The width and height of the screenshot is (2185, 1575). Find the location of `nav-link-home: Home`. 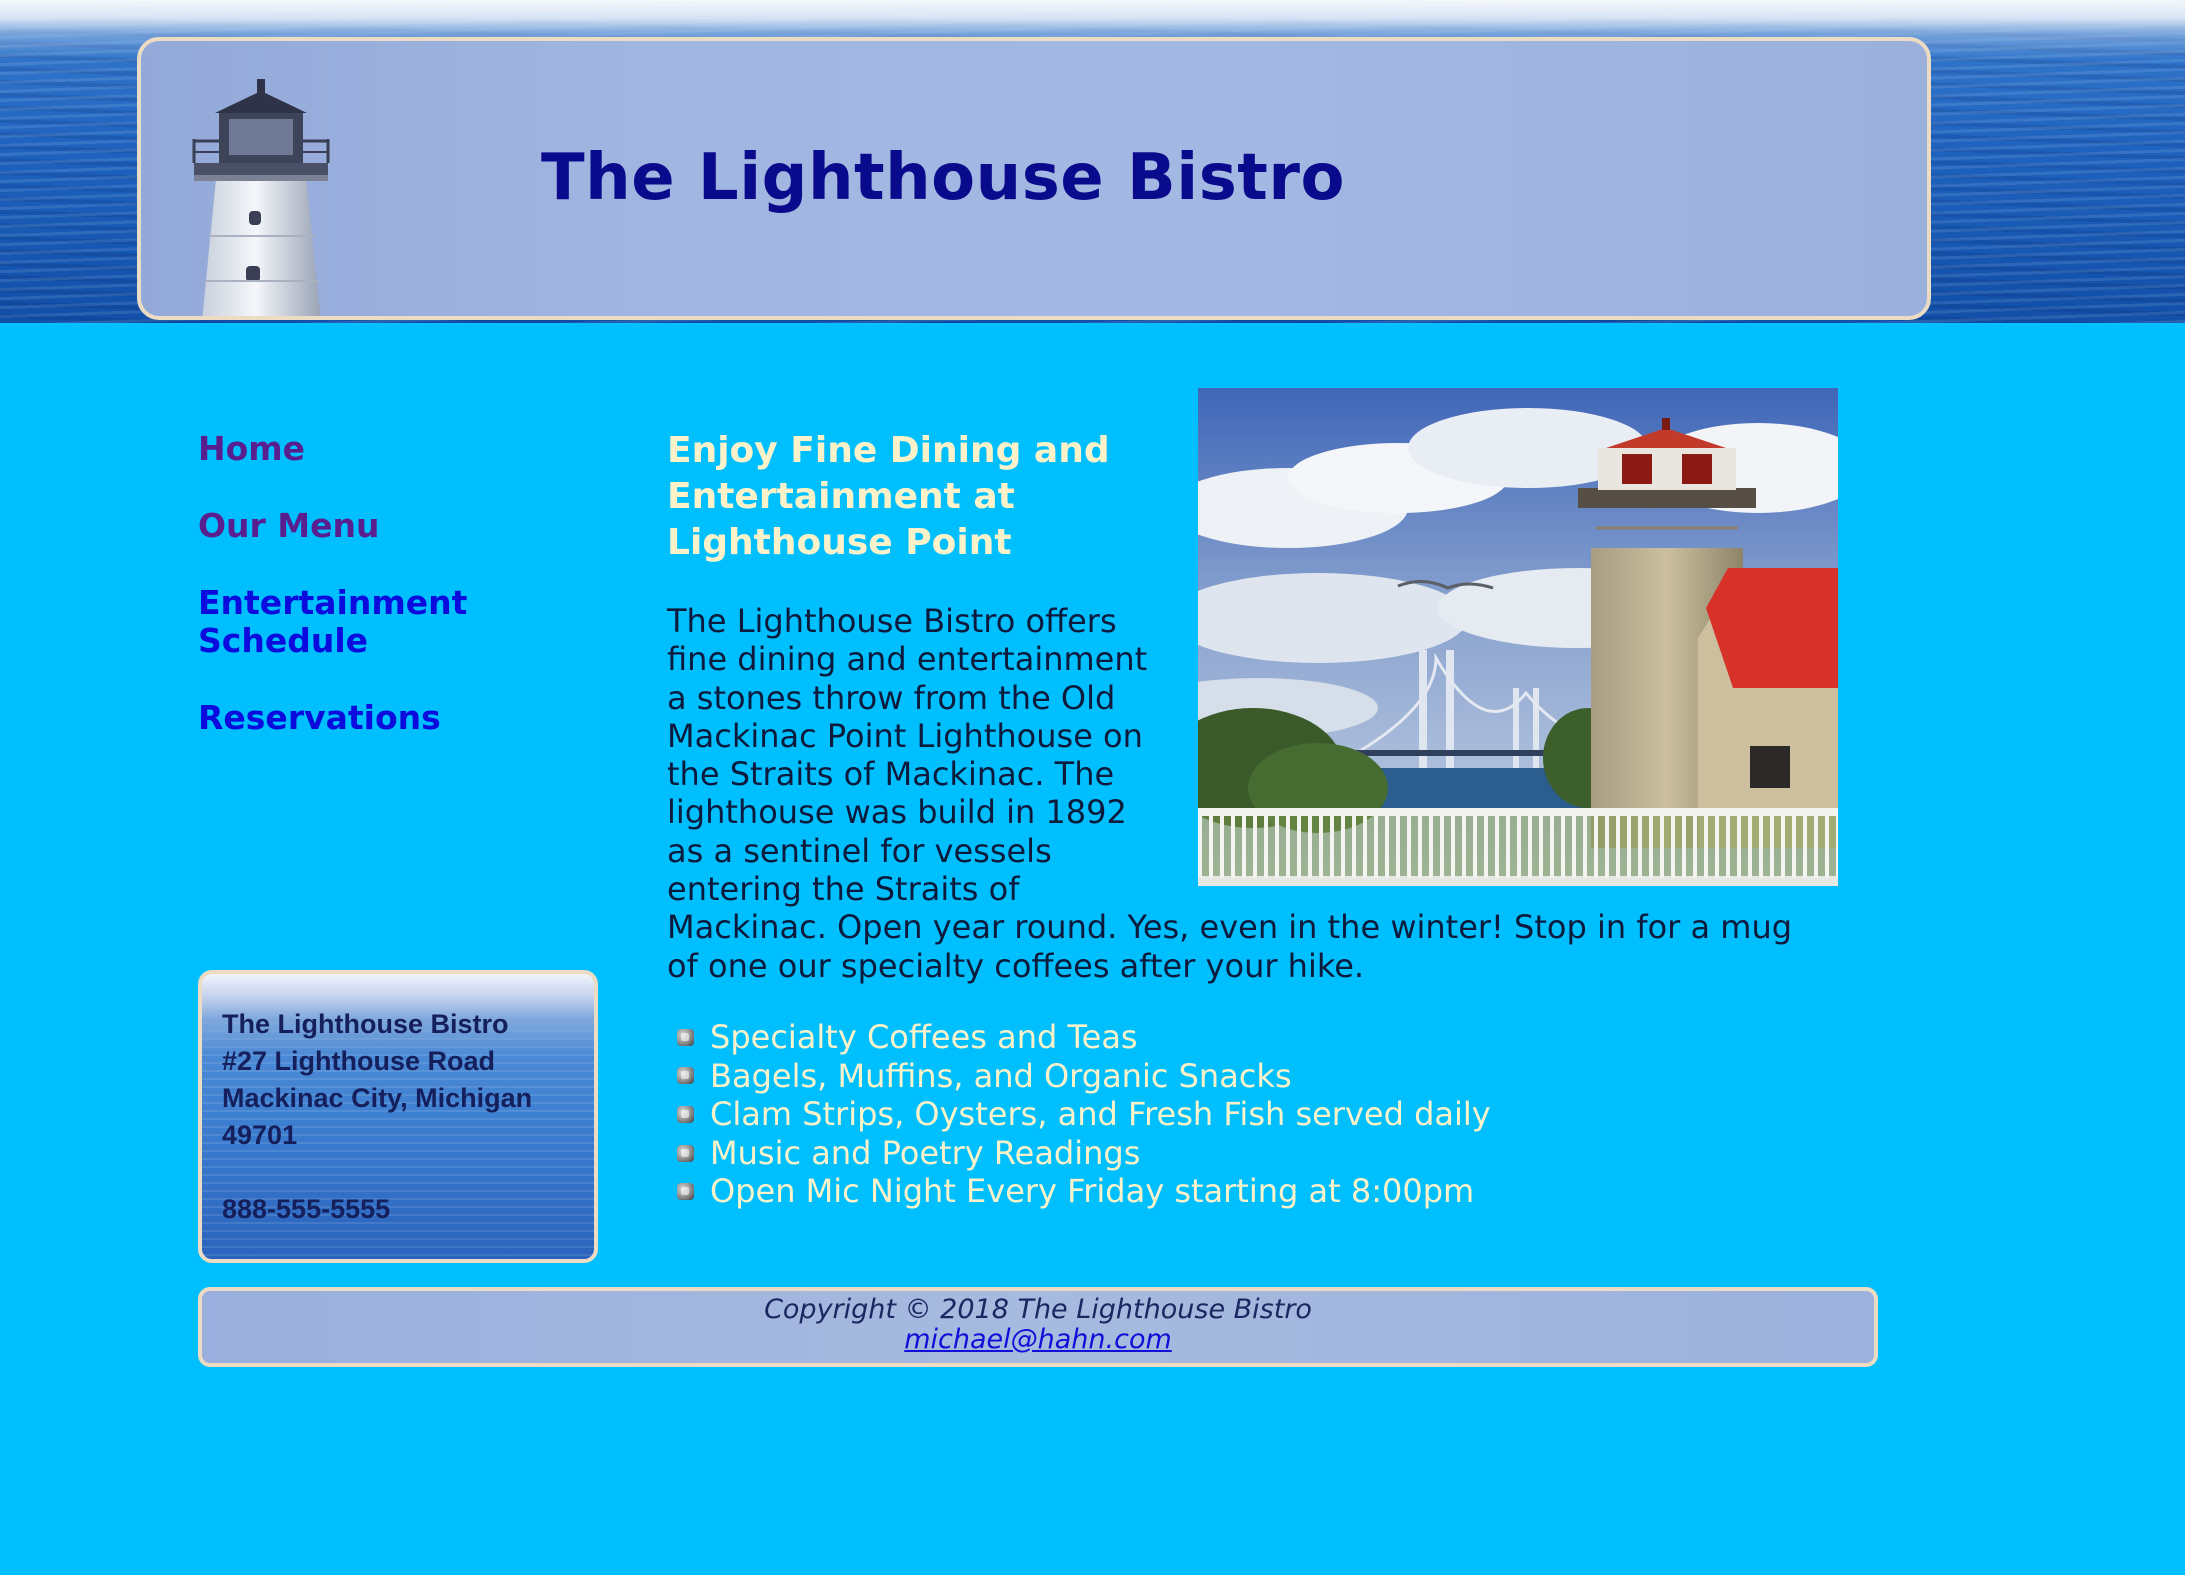

nav-link-home: Home is located at coordinates (378, 449).